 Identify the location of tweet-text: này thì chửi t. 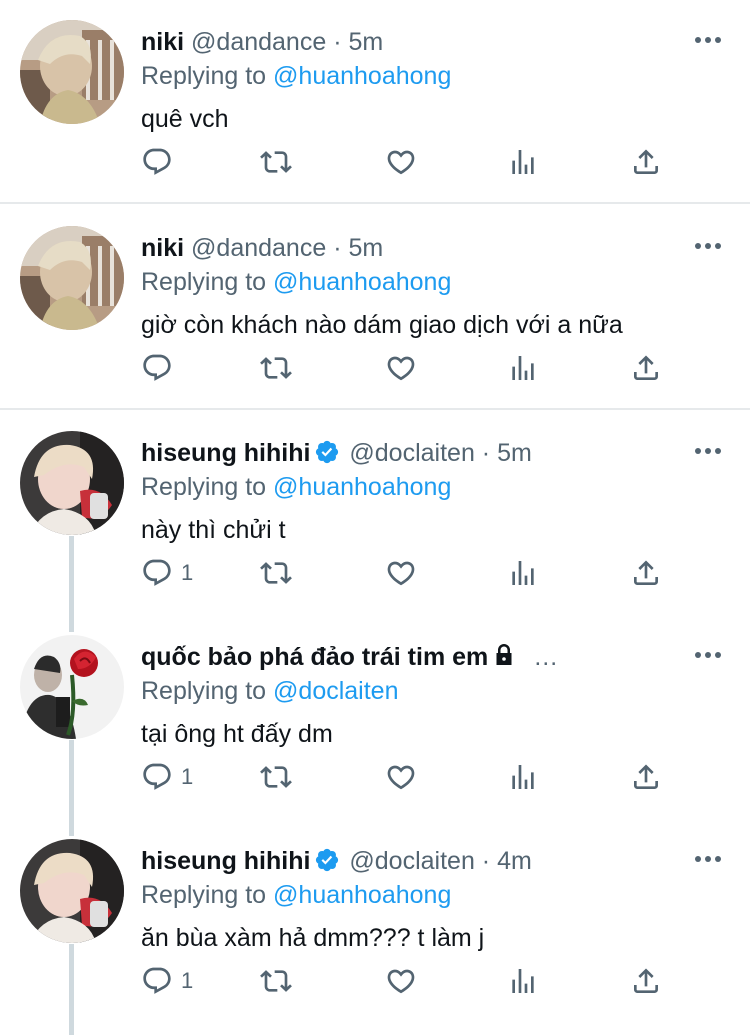
(213, 530).